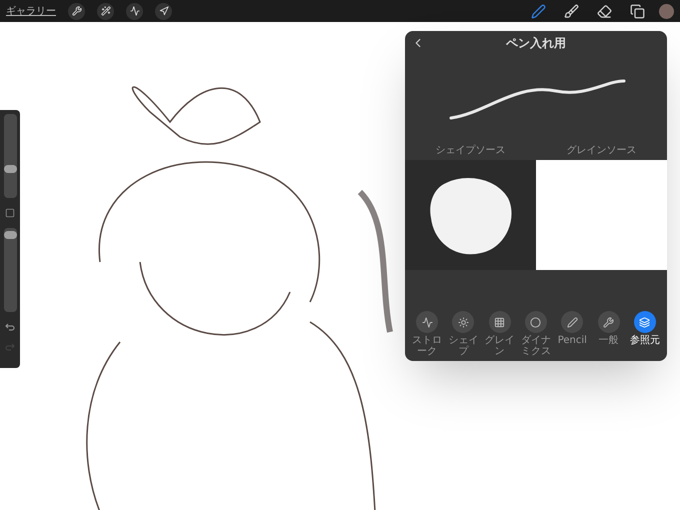 This screenshot has height=510, width=680. What do you see at coordinates (10, 270) in the screenshot?
I see `opacity-slider` at bounding box center [10, 270].